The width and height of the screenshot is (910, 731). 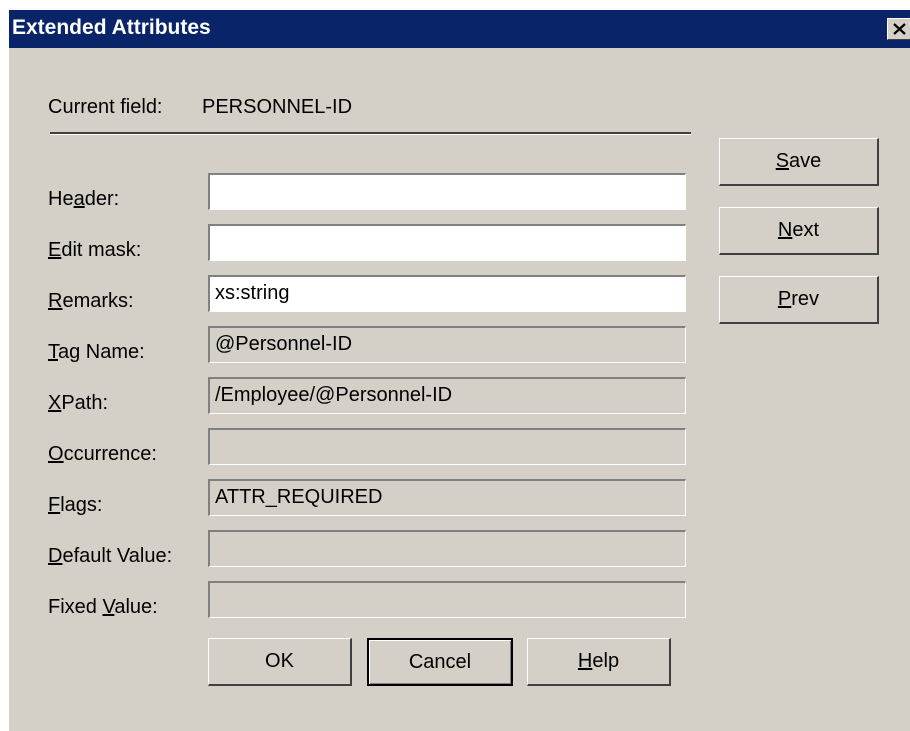 I want to click on flags-field: ATTR_REQUIRED, so click(x=447, y=497).